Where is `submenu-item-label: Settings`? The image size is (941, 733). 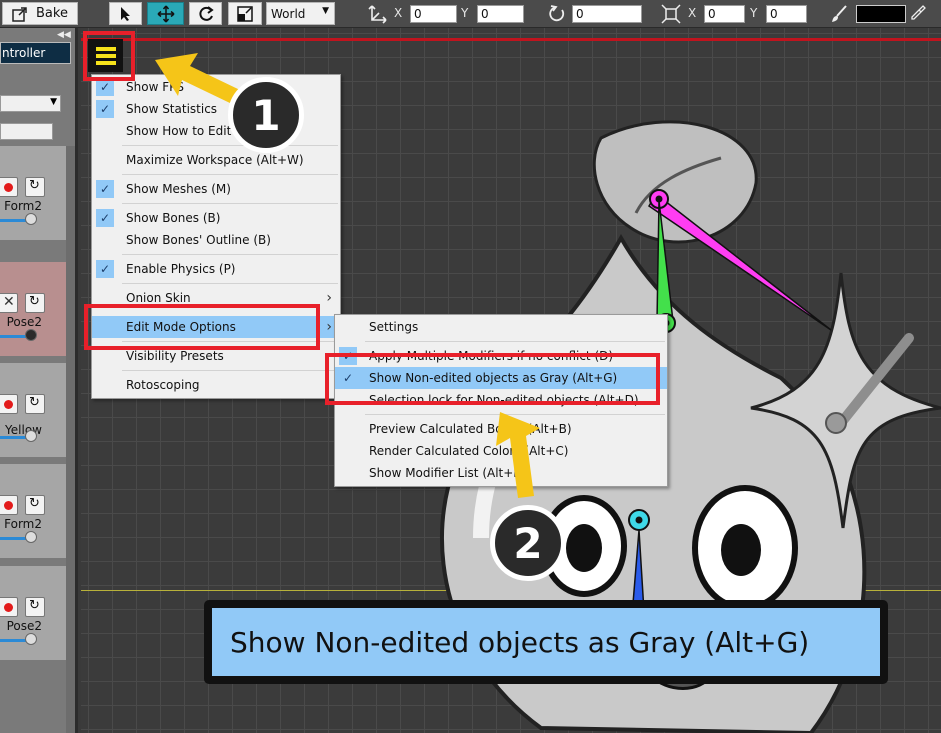
submenu-item-label: Settings is located at coordinates (394, 327).